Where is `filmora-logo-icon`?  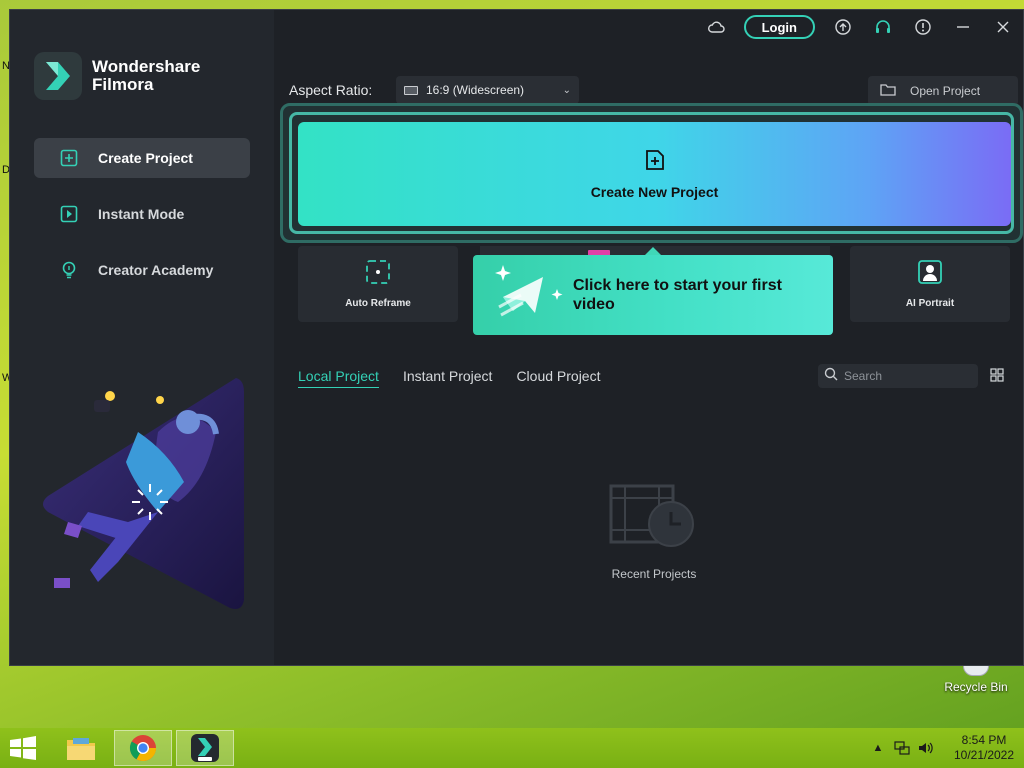 filmora-logo-icon is located at coordinates (58, 76).